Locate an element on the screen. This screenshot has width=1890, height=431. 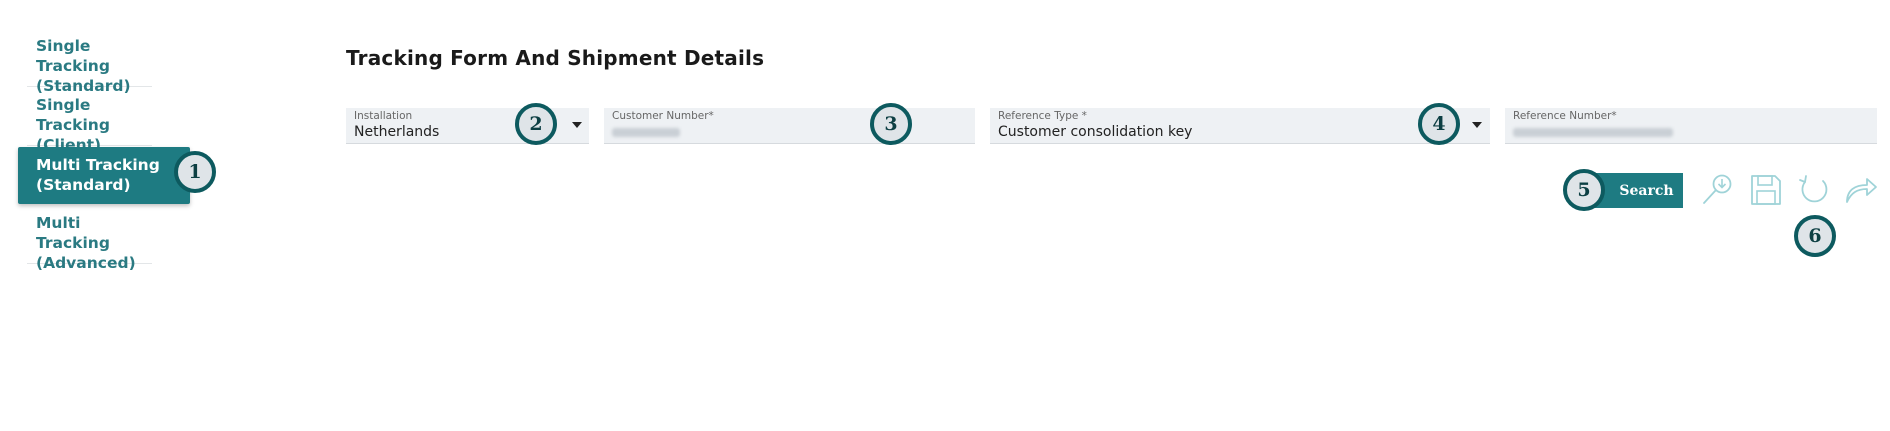
sidebar-item-single-tracking-standard: Single Tracking (Standard) is located at coordinates (89, 61).